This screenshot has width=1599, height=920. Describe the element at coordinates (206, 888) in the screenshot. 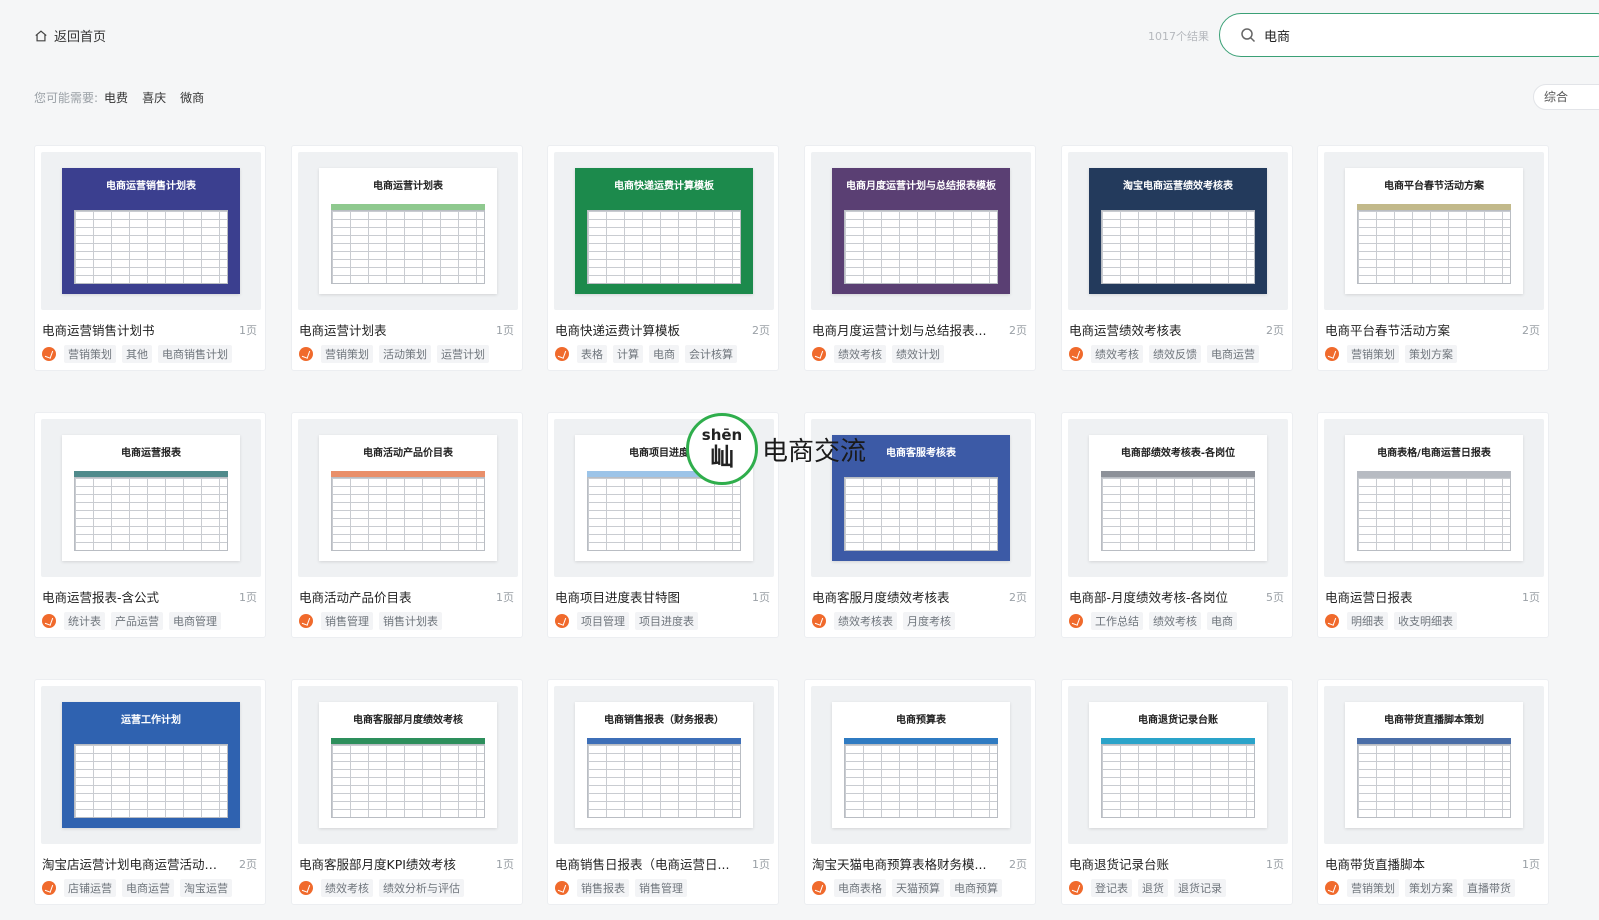

I see `tag: 淘宝运营` at that location.